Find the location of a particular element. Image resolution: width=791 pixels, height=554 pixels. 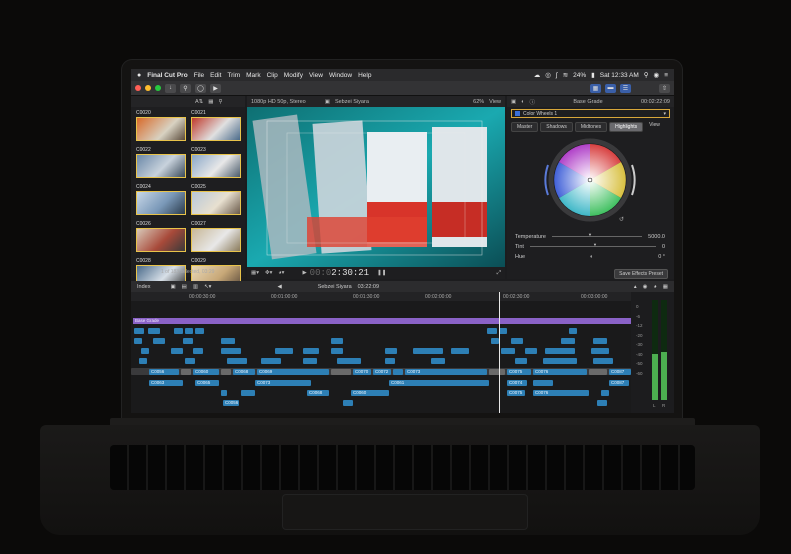

effect-checkbox is located at coordinates (517, 113).